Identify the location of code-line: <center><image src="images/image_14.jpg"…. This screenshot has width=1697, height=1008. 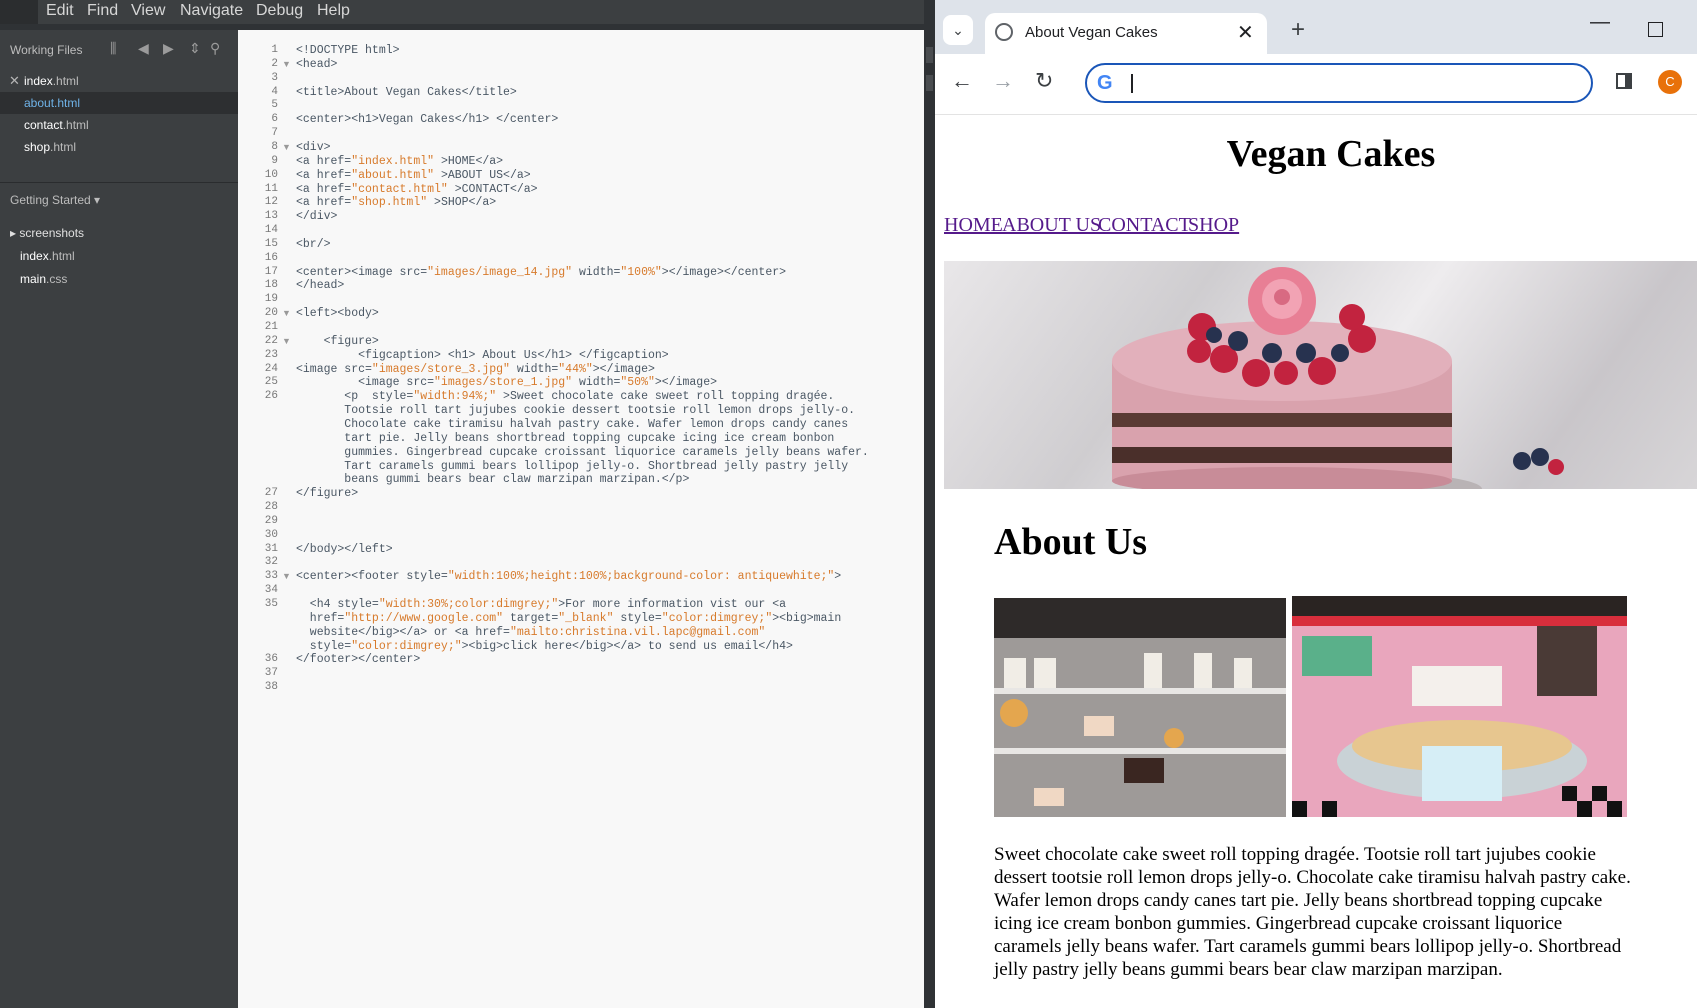
(541, 272).